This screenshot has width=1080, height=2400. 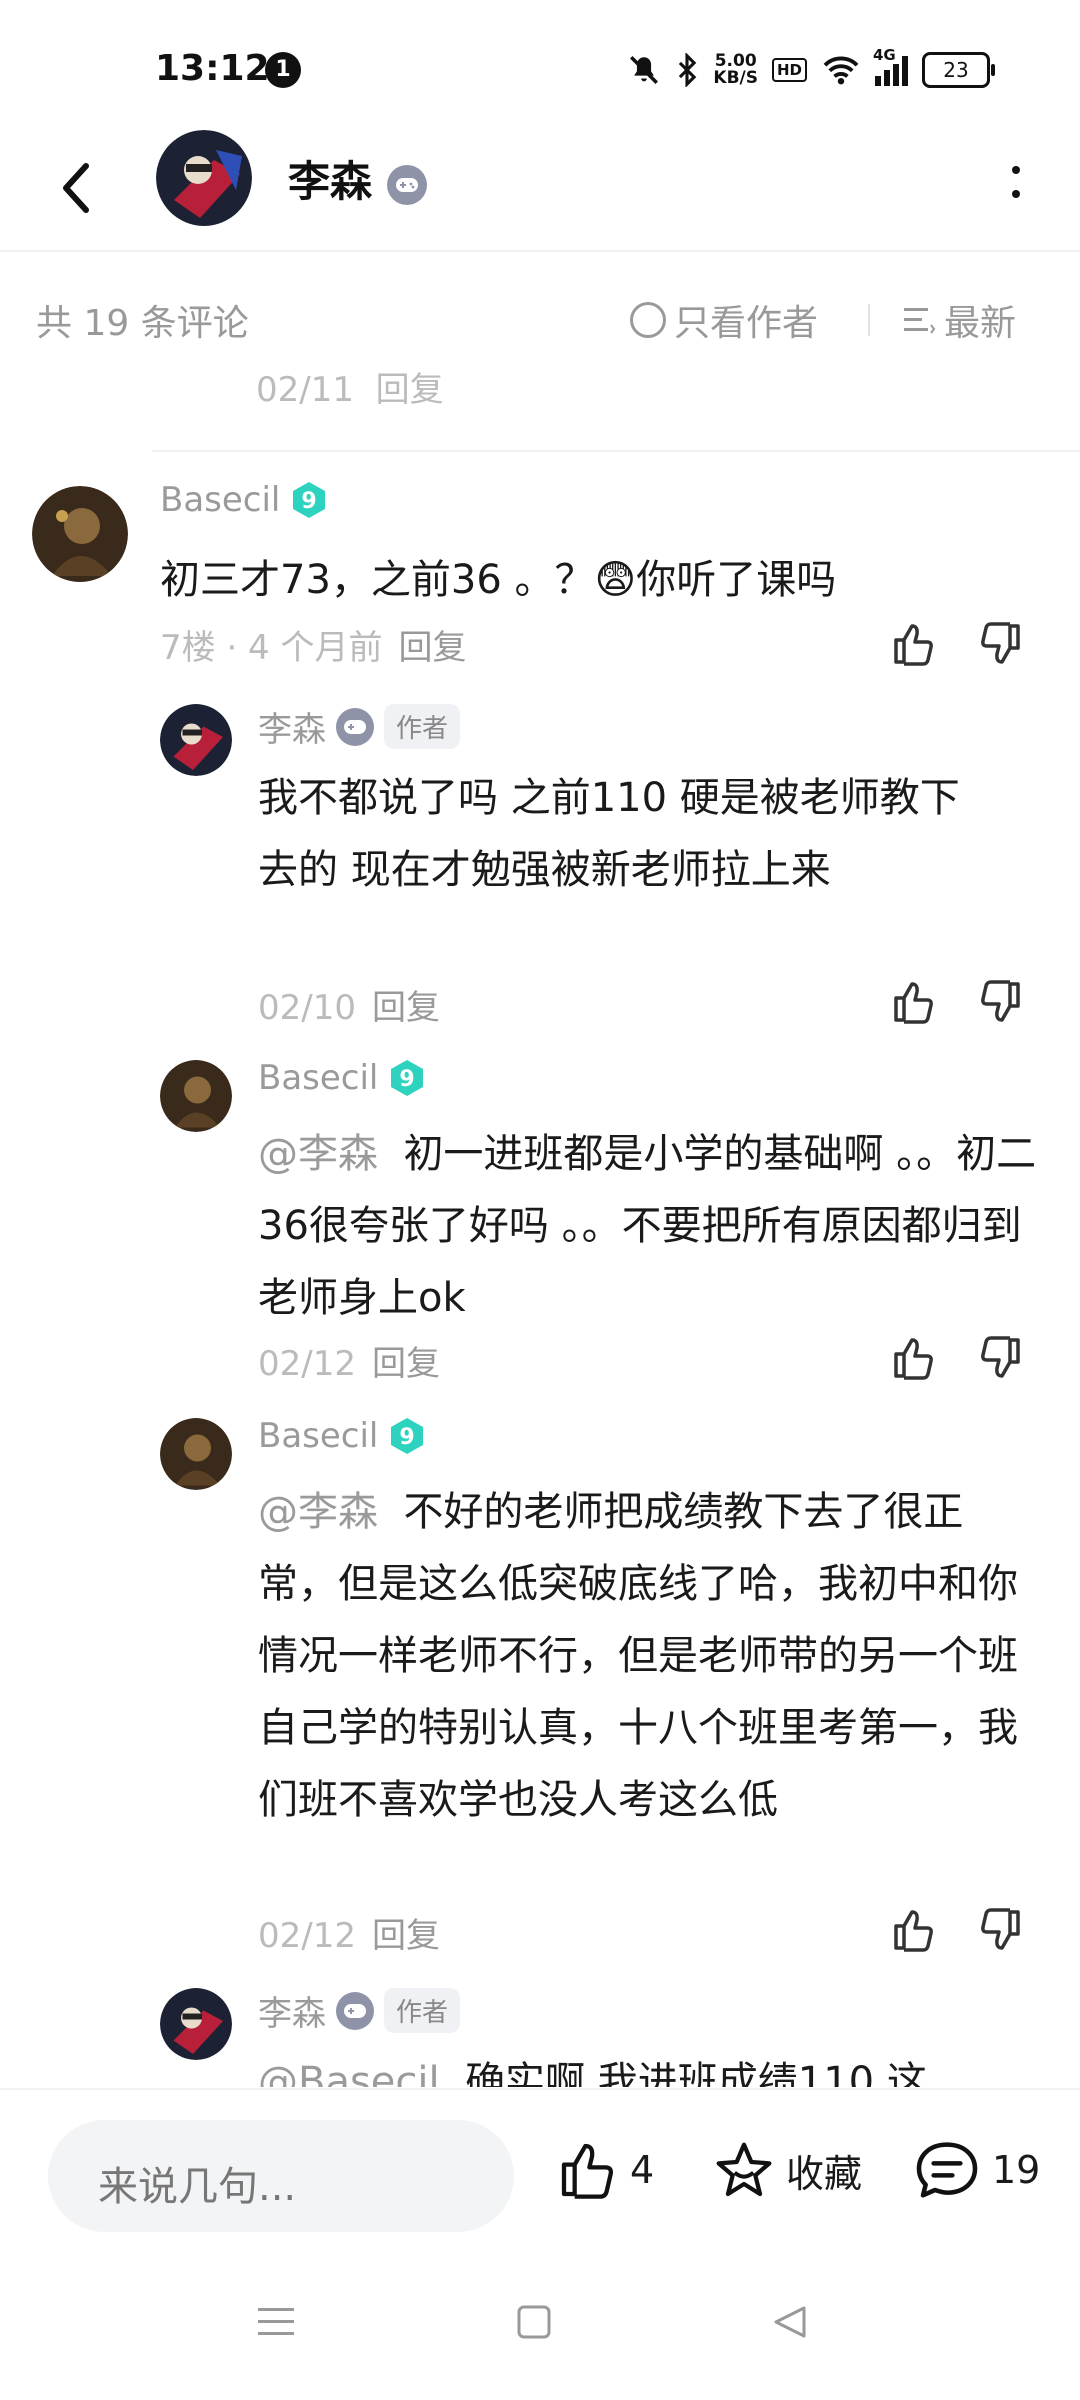 I want to click on header-avatar, so click(x=204, y=178).